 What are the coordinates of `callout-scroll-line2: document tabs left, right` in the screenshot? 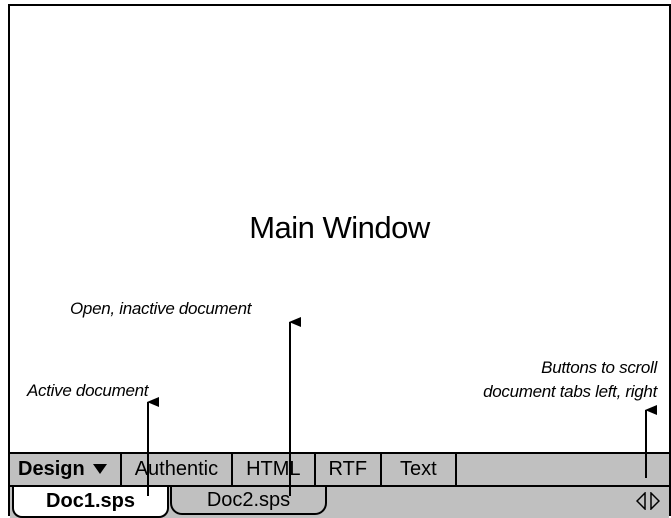 It's located at (570, 391).